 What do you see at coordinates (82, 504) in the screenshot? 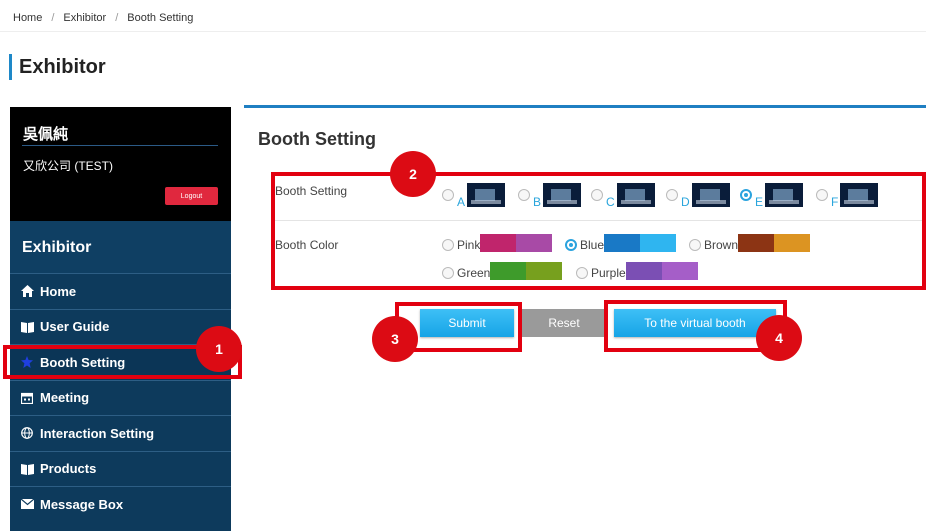
I see `sidebar-item-label: Message Box` at bounding box center [82, 504].